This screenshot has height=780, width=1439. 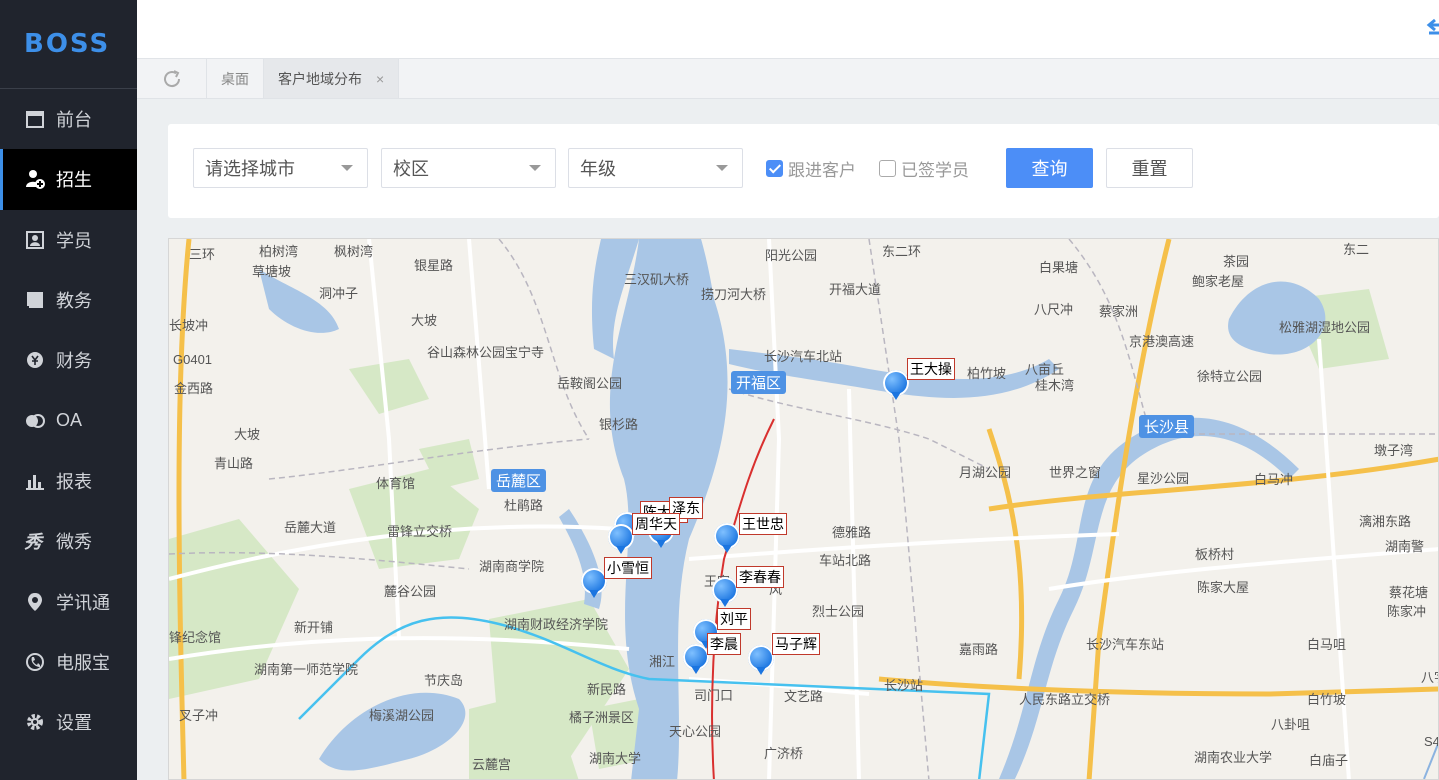 I want to click on map-place-label: 新民路, so click(x=607, y=689).